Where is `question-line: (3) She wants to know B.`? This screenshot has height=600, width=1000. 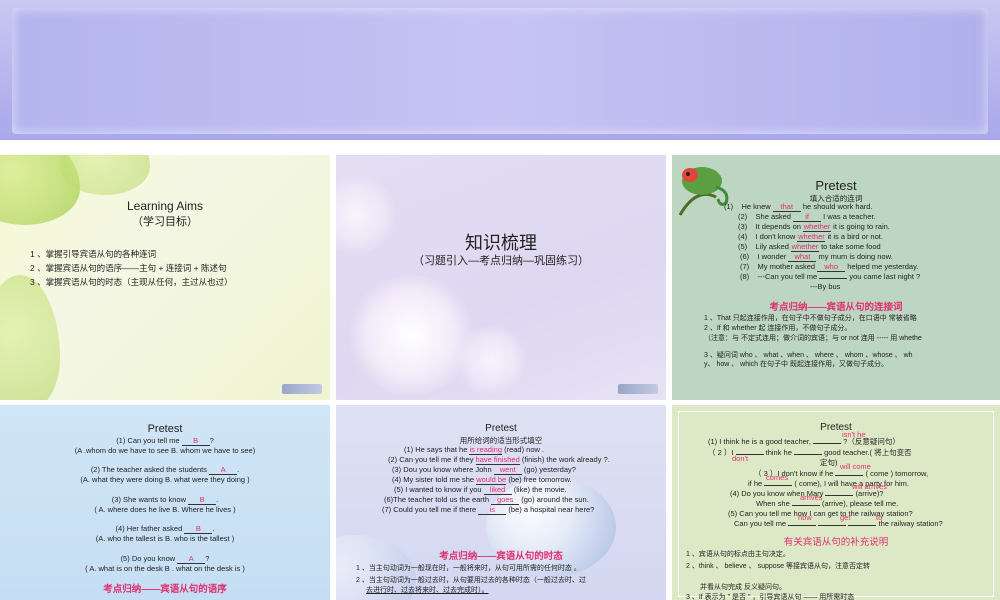 question-line: (3) She wants to know B. is located at coordinates (165, 500).